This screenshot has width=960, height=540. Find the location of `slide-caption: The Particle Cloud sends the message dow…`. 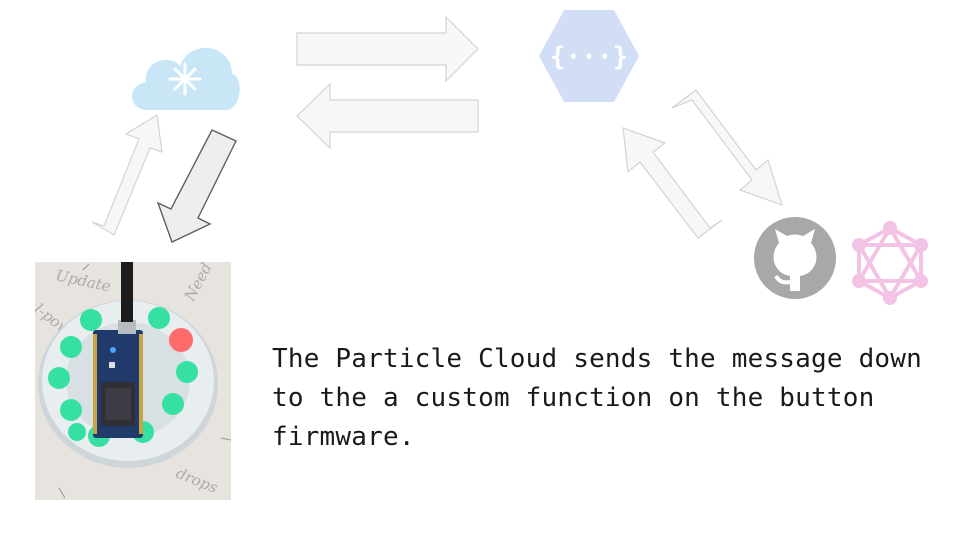

slide-caption: The Particle Cloud sends the message dow… is located at coordinates (597, 398).